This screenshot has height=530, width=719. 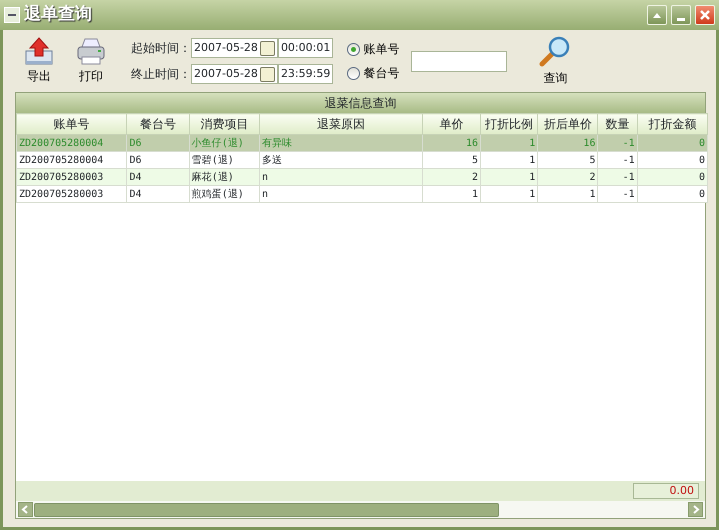 I want to click on field-label: 起始时间：, so click(x=161, y=48).